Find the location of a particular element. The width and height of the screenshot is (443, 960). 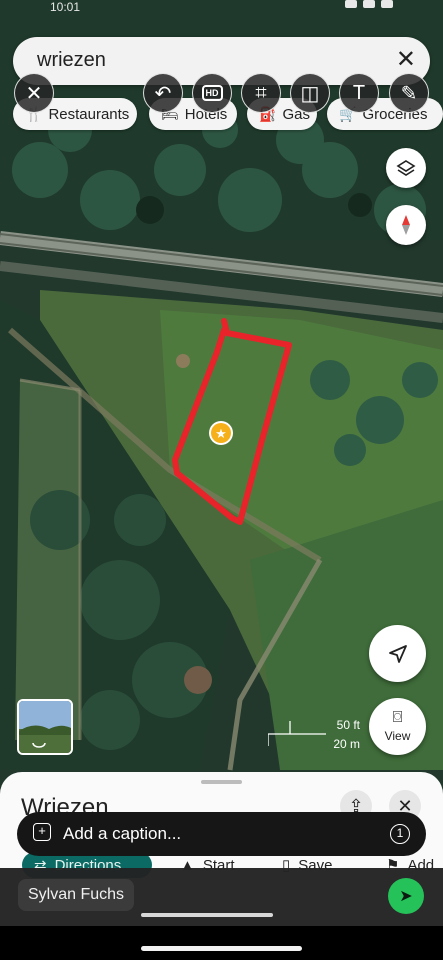

street-view-image is located at coordinates (45, 727).